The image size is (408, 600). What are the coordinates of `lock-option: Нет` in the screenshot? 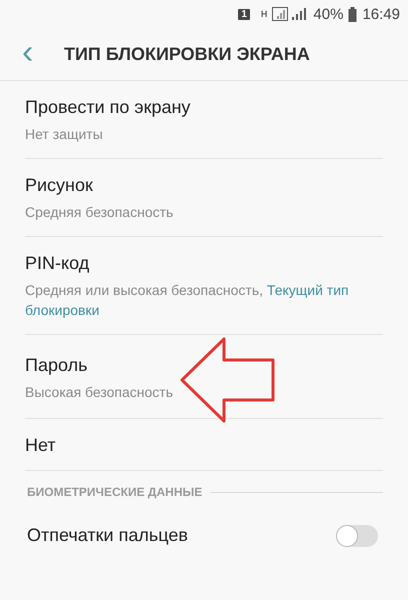 It's located at (204, 445).